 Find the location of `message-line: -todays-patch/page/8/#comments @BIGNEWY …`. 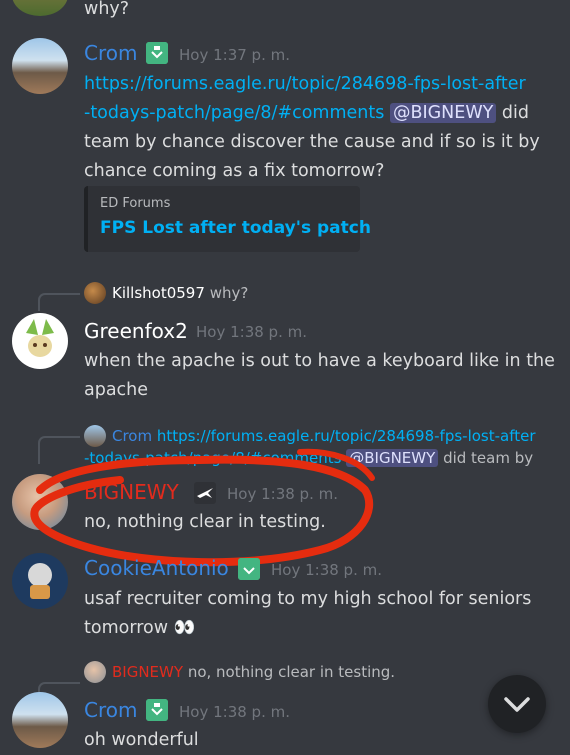

message-line: -todays-patch/page/8/#comments @BIGNEWY … is located at coordinates (306, 113).